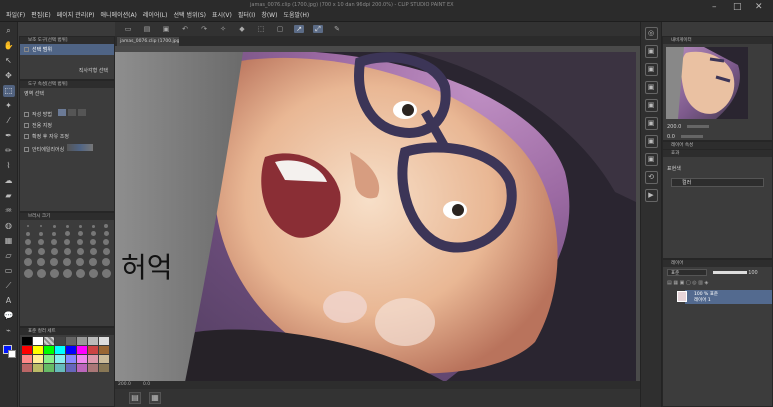  Describe the element at coordinates (651, 51) in the screenshot. I see `material-icon: ▣` at that location.